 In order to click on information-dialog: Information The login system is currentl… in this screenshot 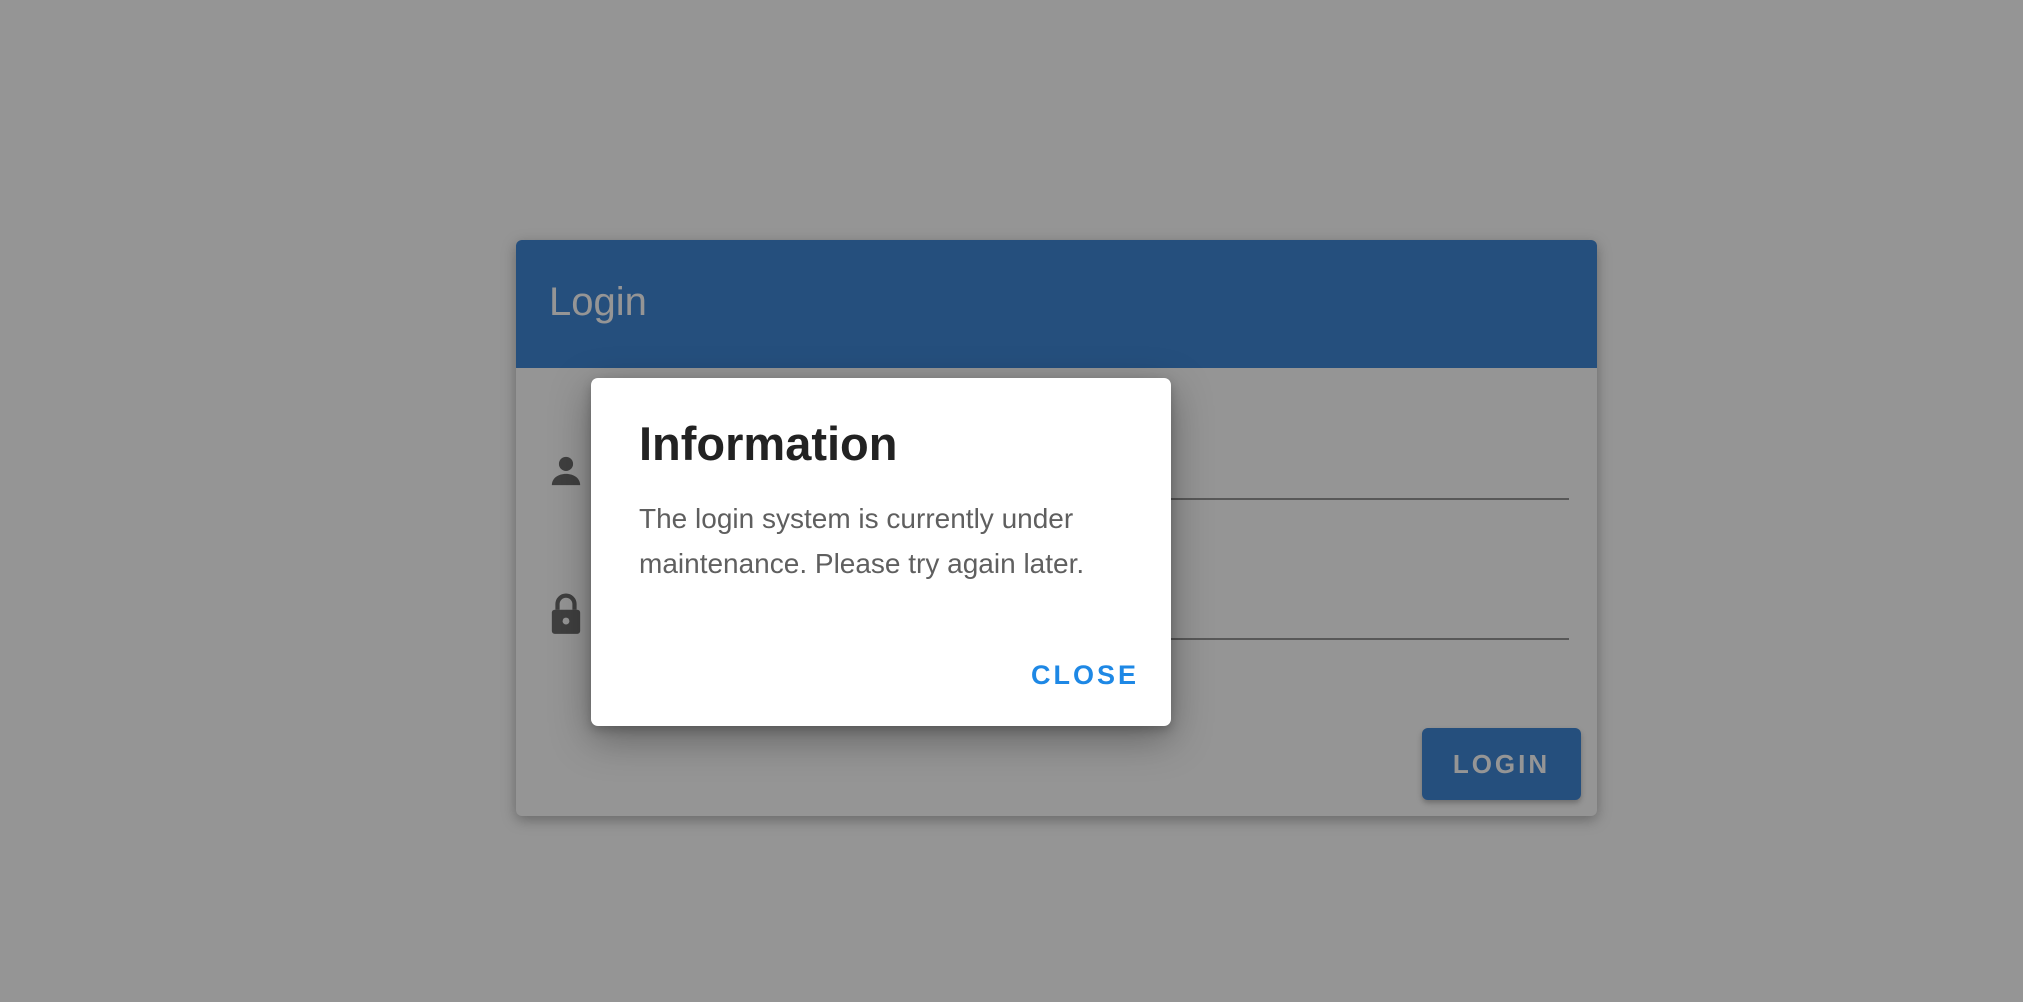, I will do `click(881, 552)`.